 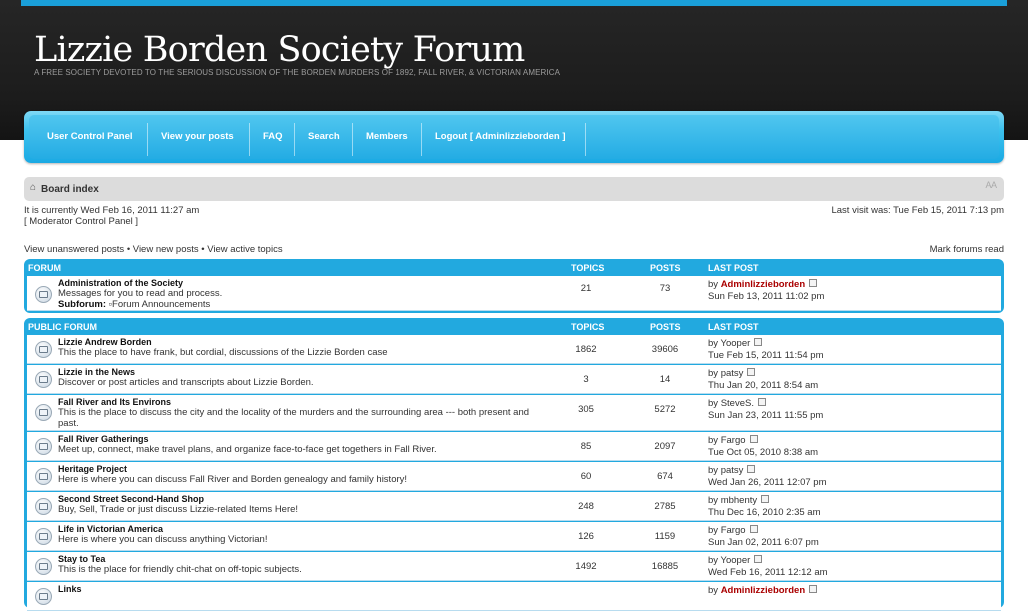 I want to click on last-post-author-line: by Yooper, so click(x=735, y=560).